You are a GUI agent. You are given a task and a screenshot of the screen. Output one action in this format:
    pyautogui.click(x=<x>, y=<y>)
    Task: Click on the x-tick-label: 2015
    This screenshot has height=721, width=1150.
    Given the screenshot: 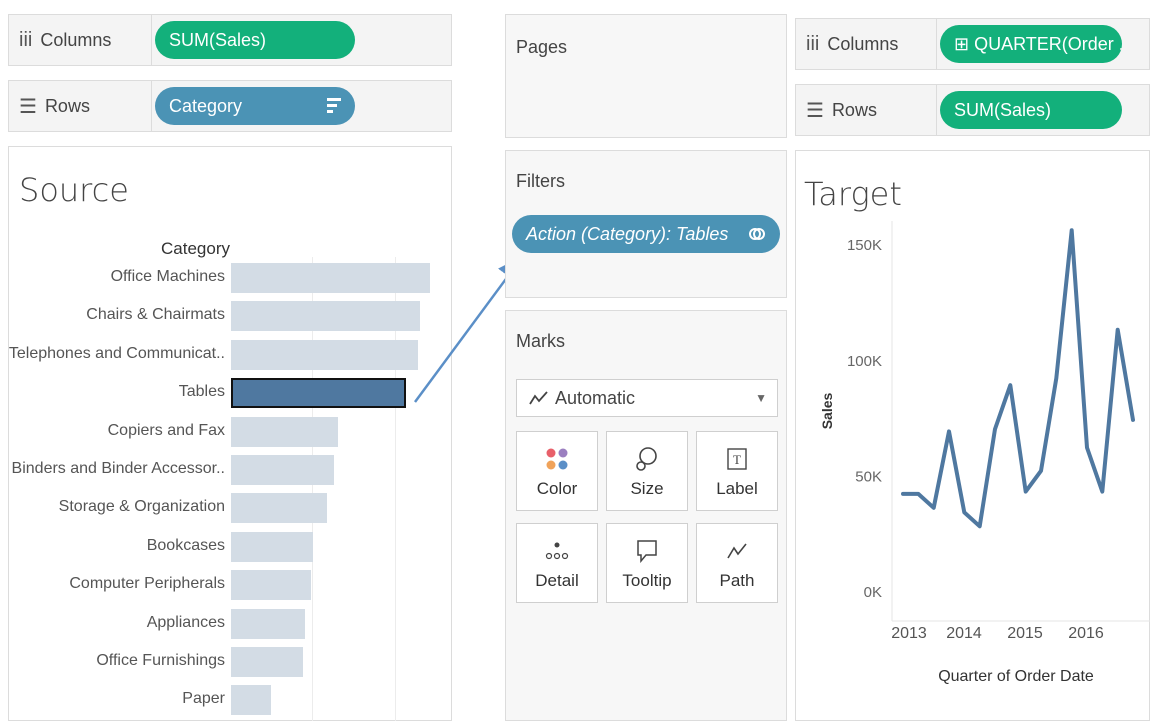 What is the action you would take?
    pyautogui.click(x=1025, y=633)
    